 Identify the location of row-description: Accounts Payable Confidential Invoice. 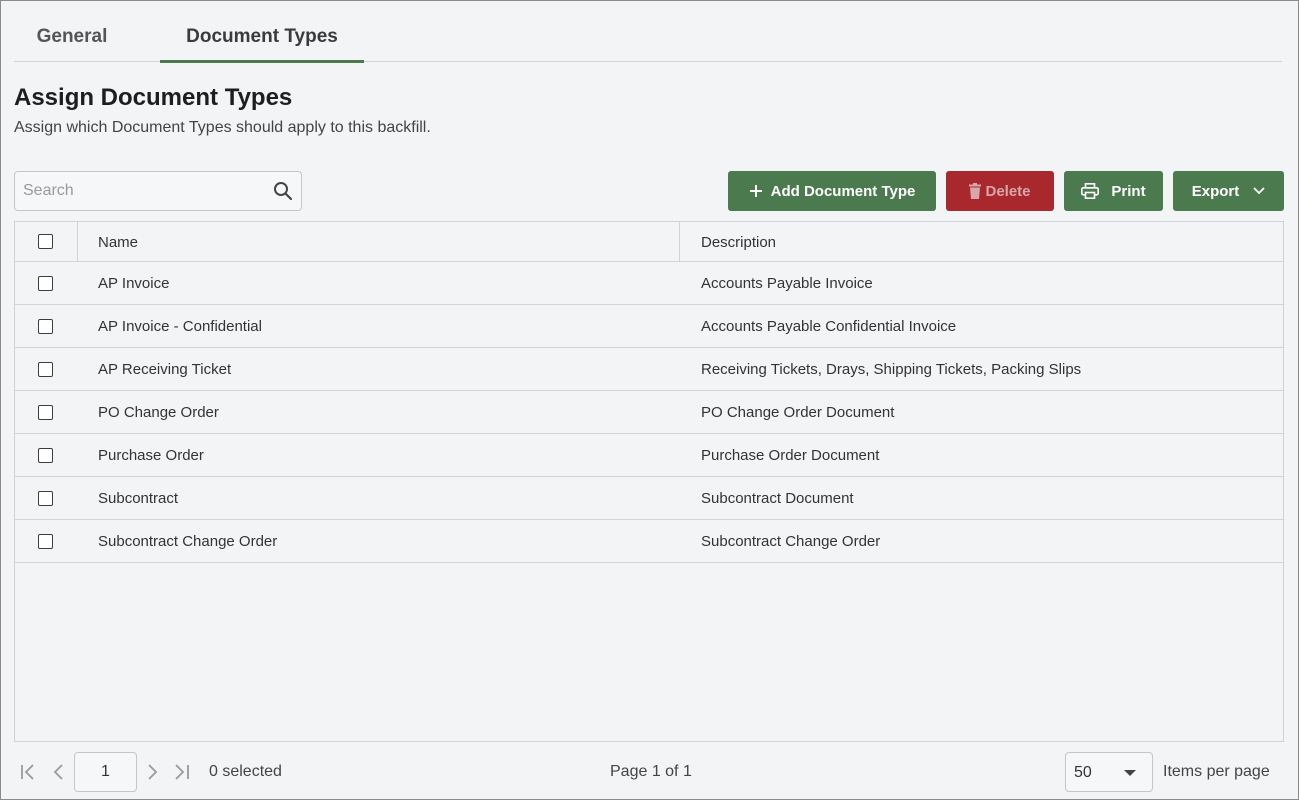
(829, 326).